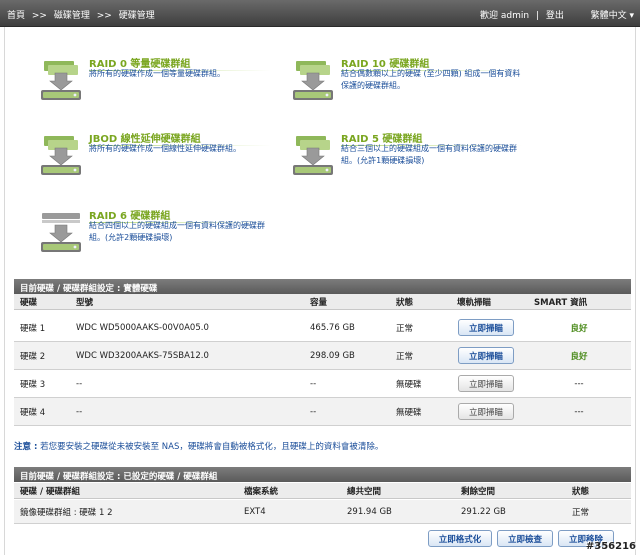  What do you see at coordinates (460, 538) in the screenshot?
I see `format-now-button: 立即格式化` at bounding box center [460, 538].